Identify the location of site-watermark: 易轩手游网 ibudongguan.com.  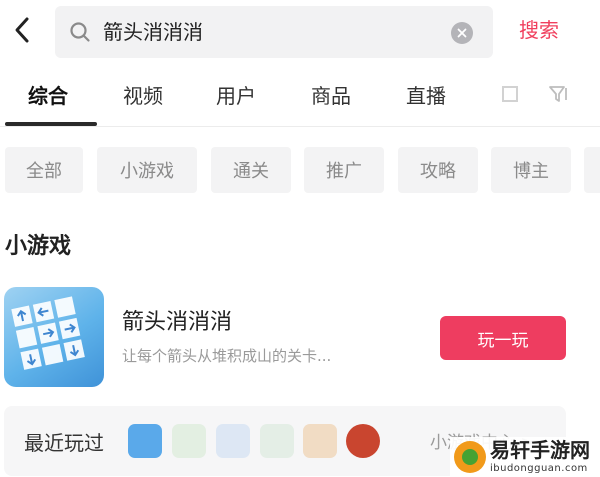
(525, 457).